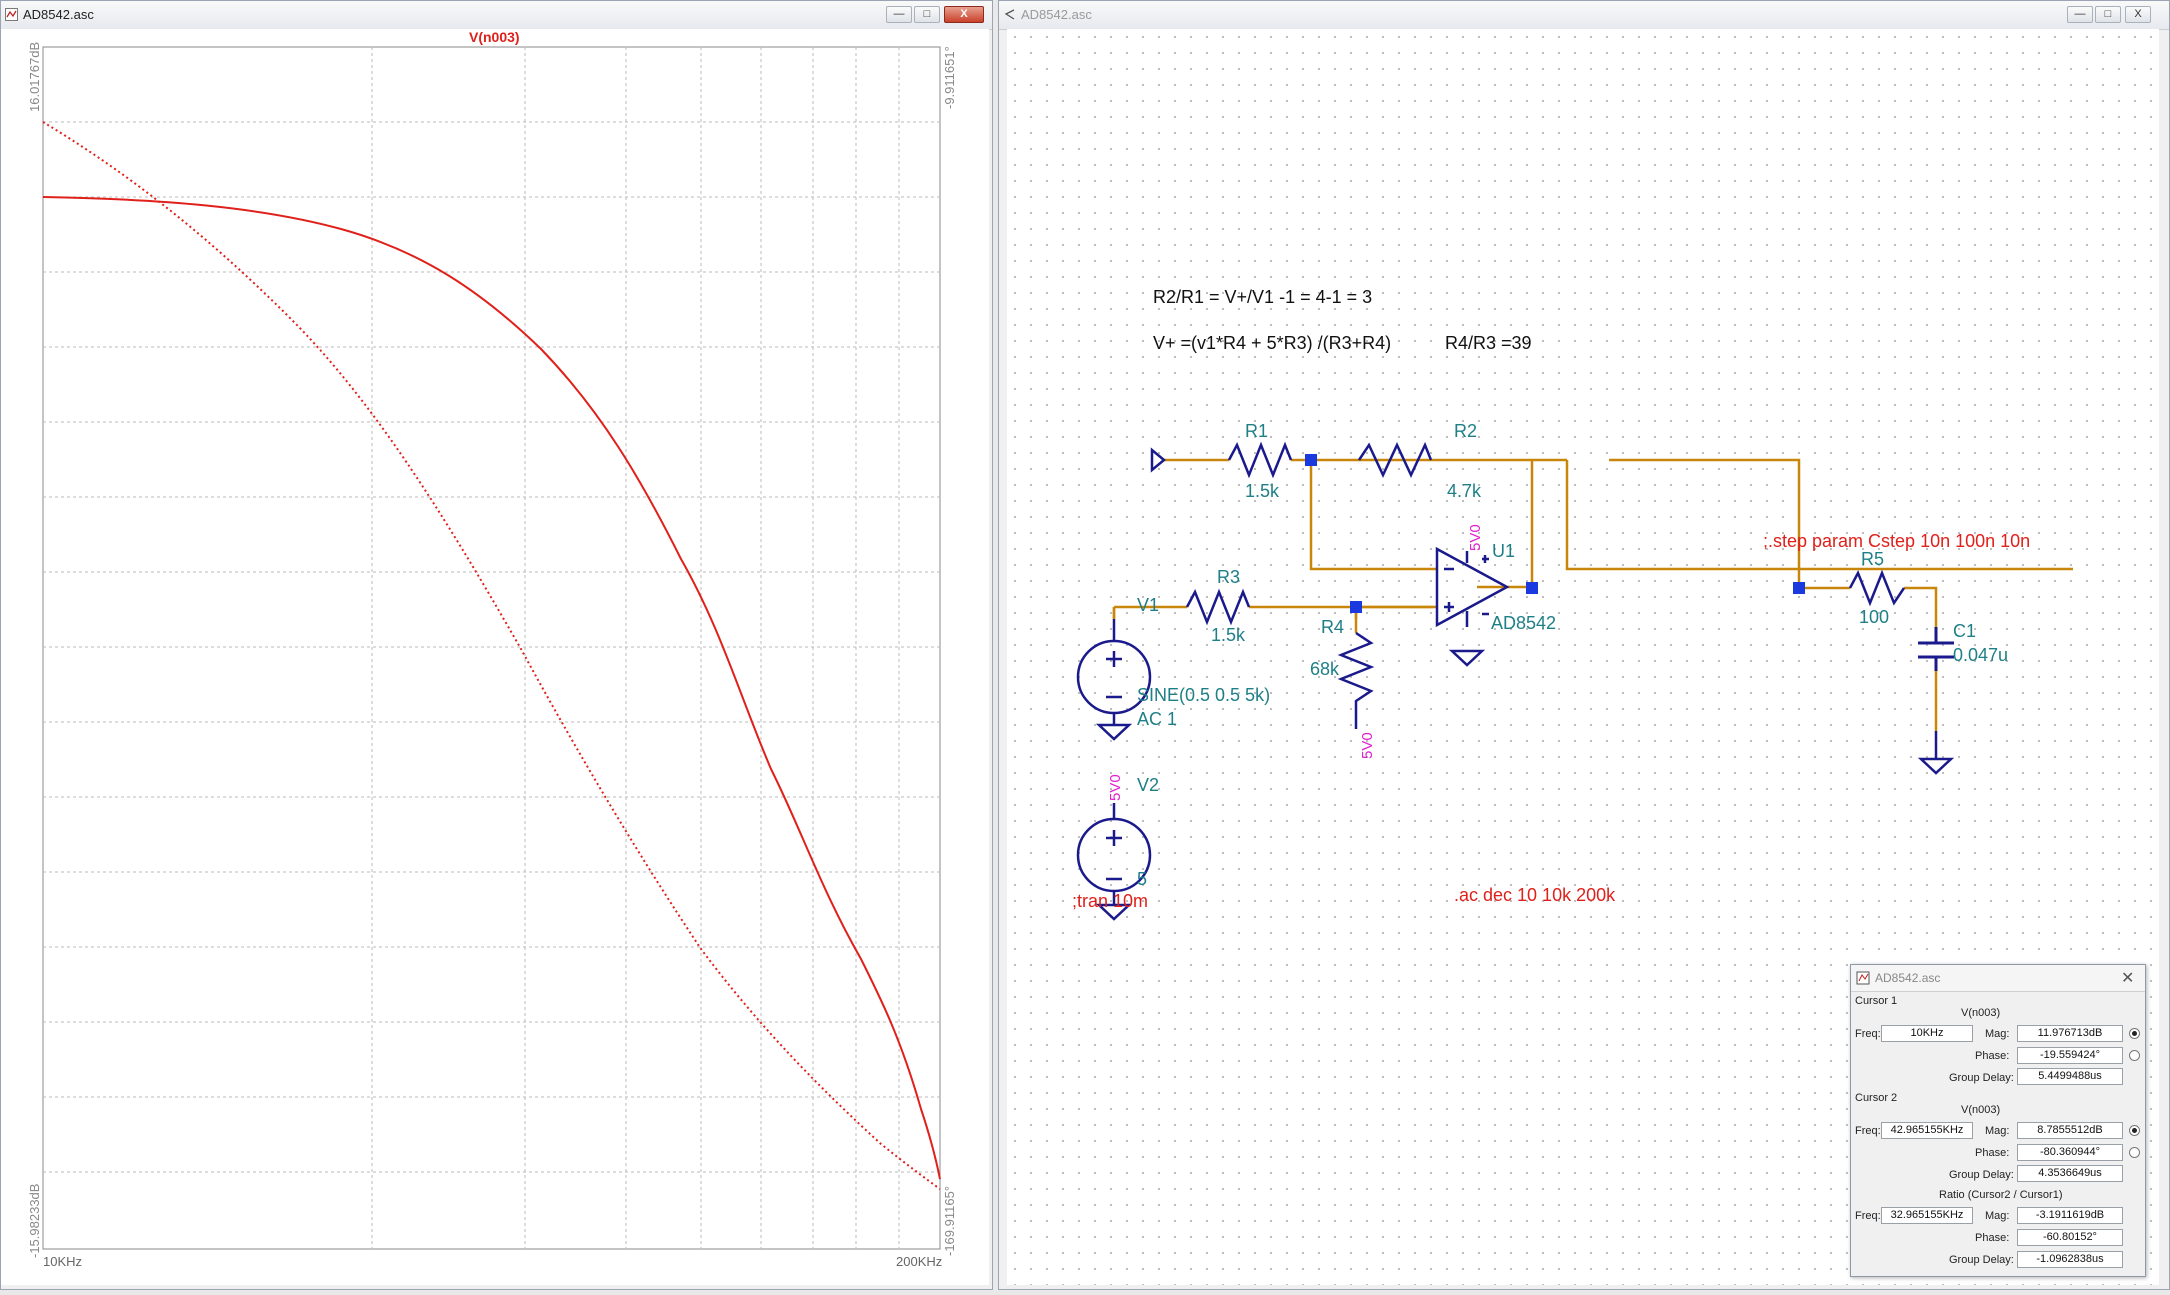 Image resolution: width=2170 pixels, height=1295 pixels. What do you see at coordinates (2070, 1055) in the screenshot?
I see `cursor1-phase-field: -19.559424°` at bounding box center [2070, 1055].